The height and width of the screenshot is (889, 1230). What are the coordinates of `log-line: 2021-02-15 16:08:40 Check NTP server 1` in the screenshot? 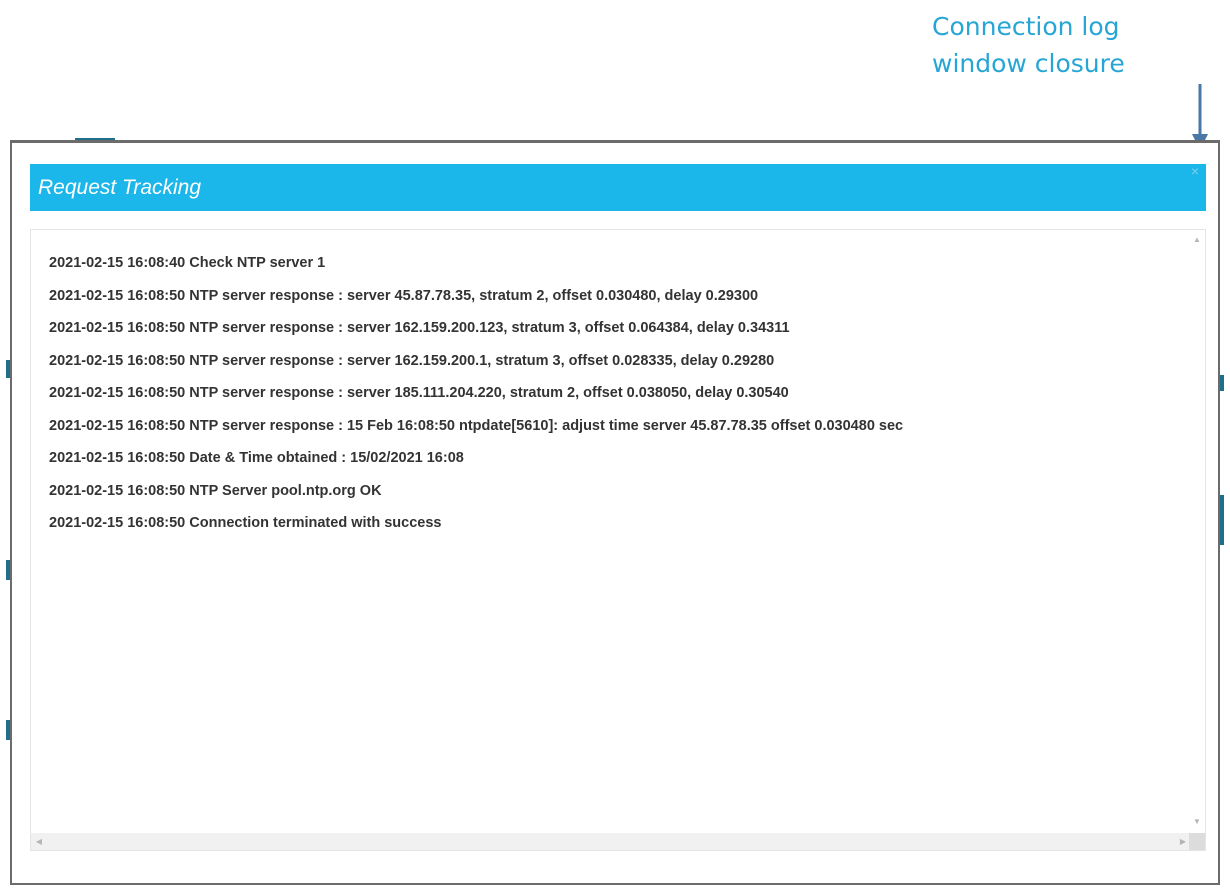 It's located at (187, 263).